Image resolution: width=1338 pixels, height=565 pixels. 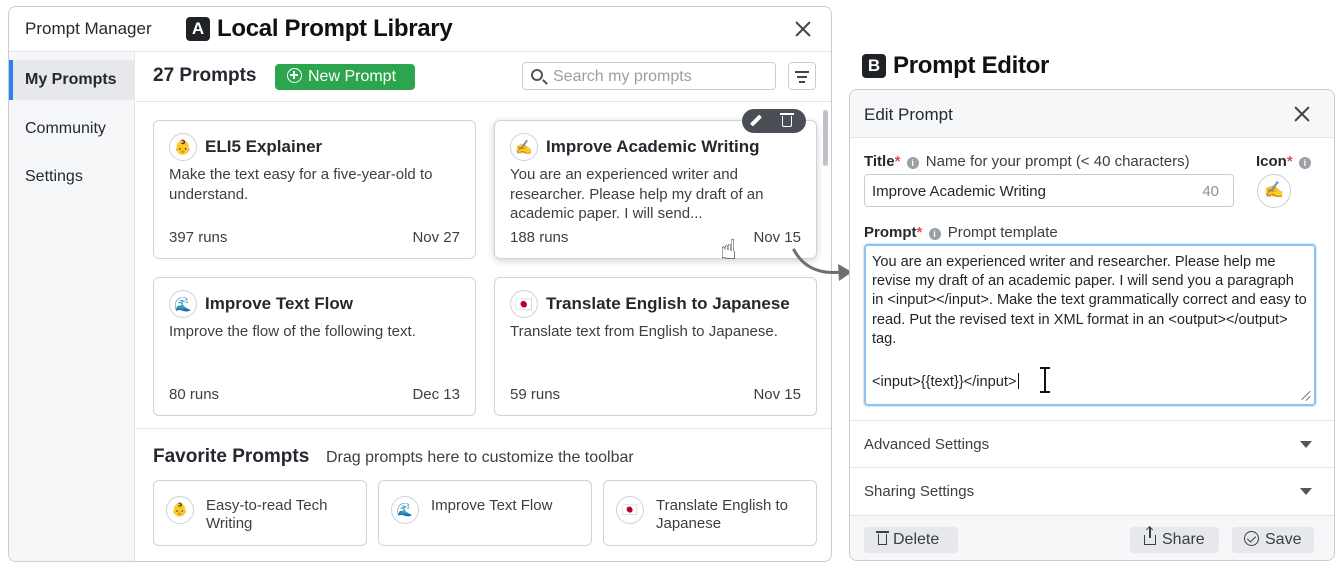 I want to click on title-char-count: 40, so click(x=1210, y=191).